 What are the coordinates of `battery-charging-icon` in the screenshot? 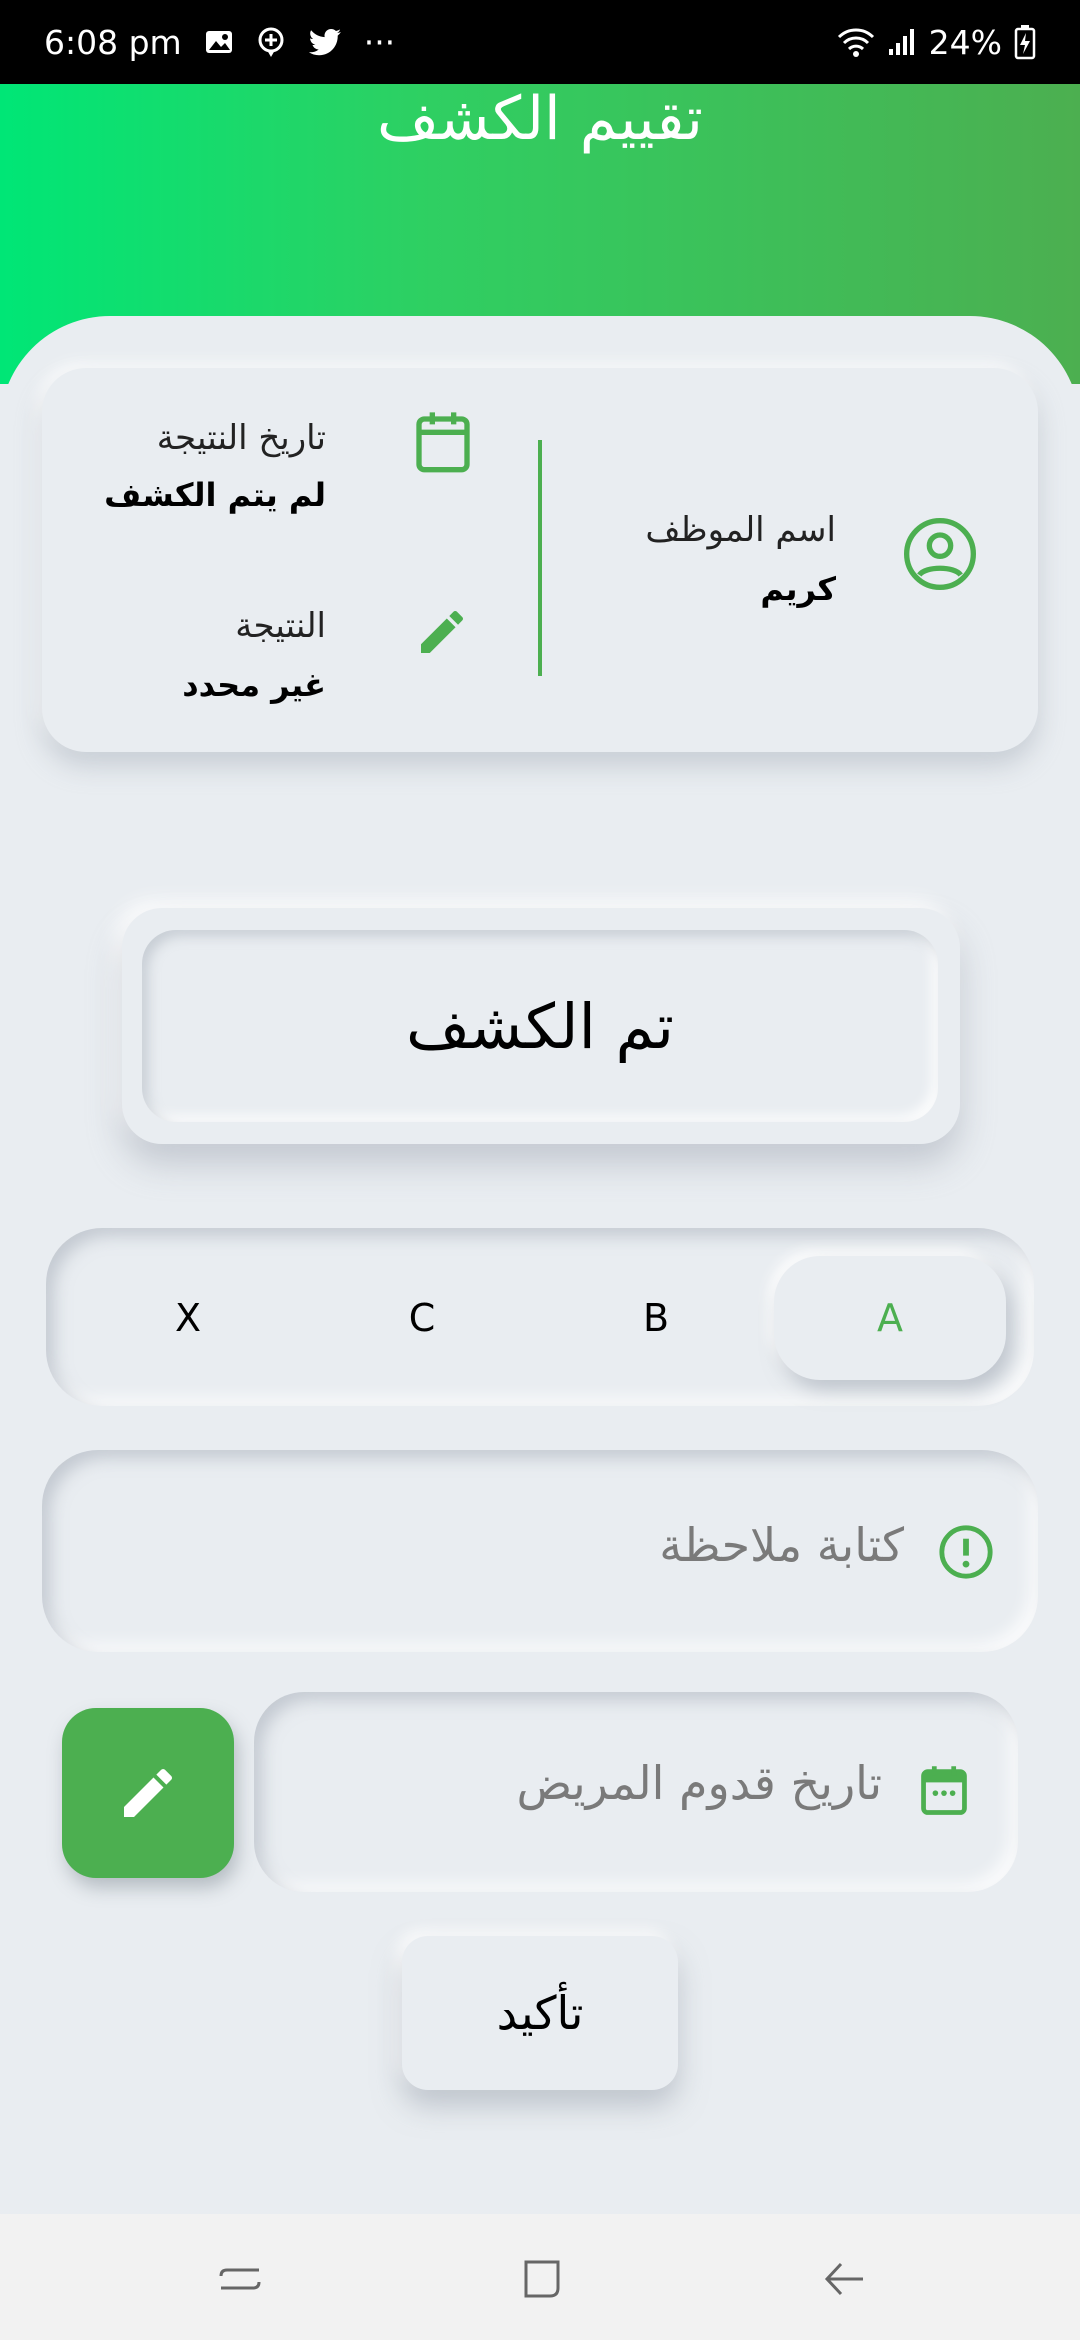 It's located at (1025, 42).